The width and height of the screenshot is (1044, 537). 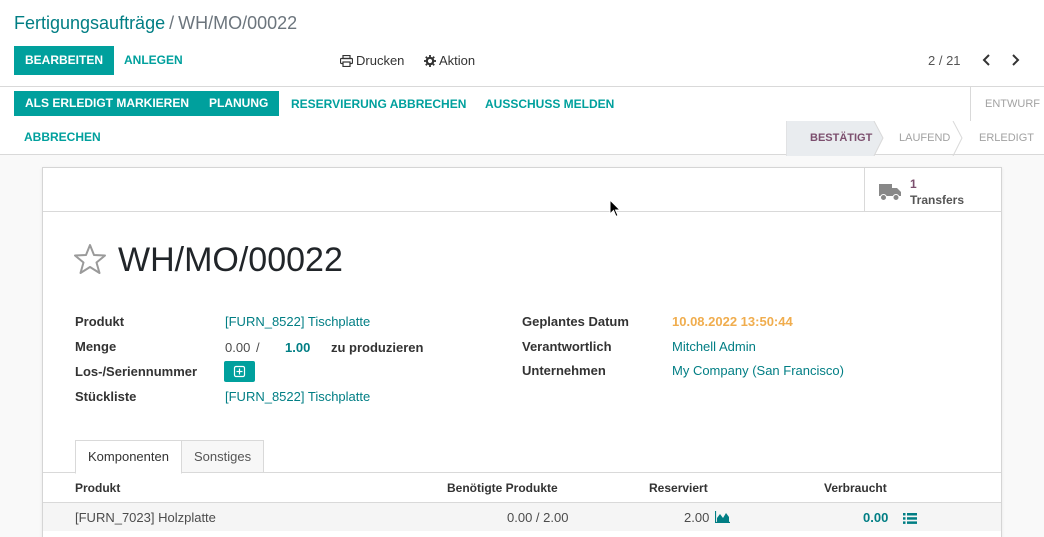 What do you see at coordinates (89, 23) in the screenshot?
I see `breadcrumb-parent-link: Fertigungsaufträge` at bounding box center [89, 23].